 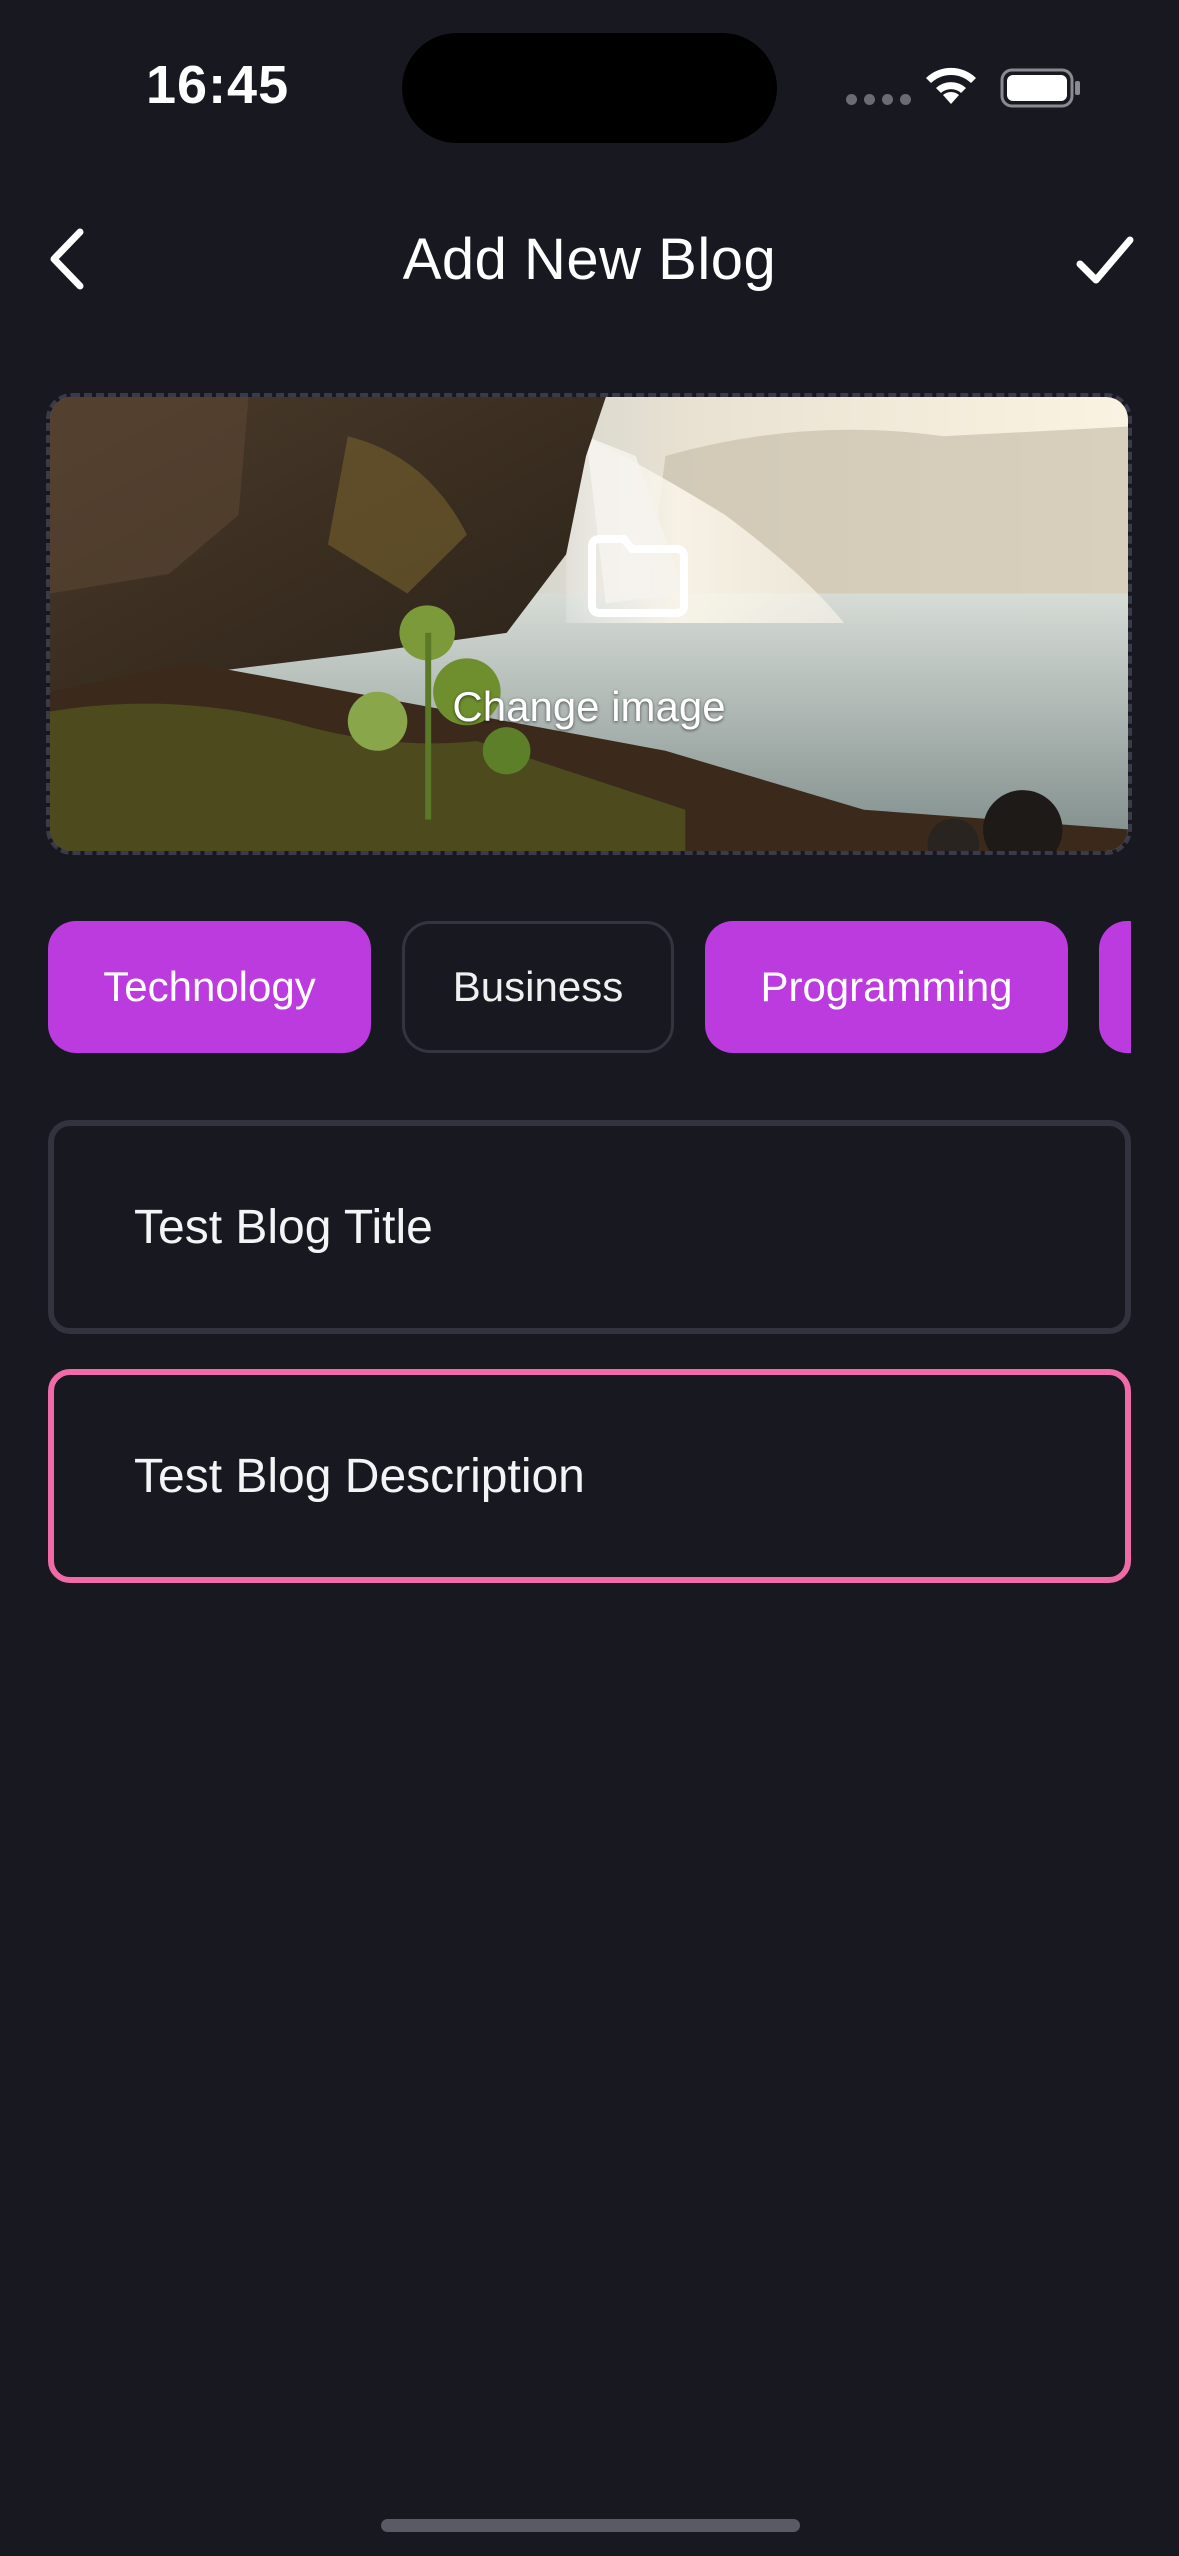 What do you see at coordinates (638, 576) in the screenshot?
I see `folder-icon` at bounding box center [638, 576].